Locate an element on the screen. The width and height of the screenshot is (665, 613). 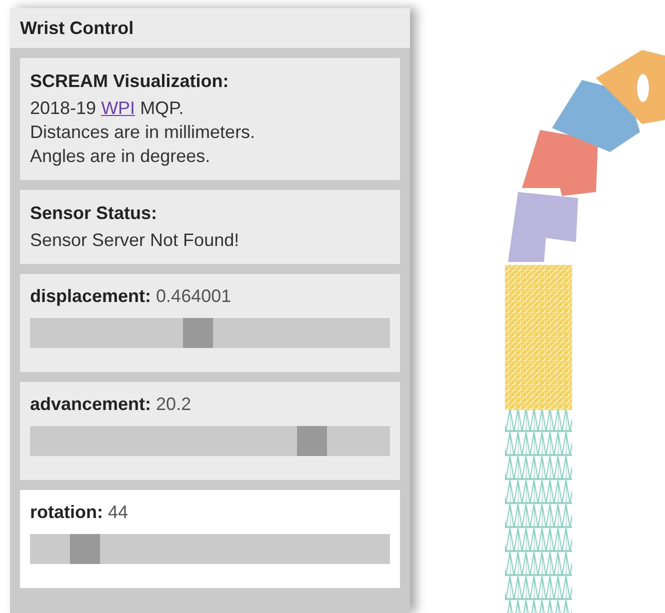
slider-label: advancement: 20.2 is located at coordinates (111, 404).